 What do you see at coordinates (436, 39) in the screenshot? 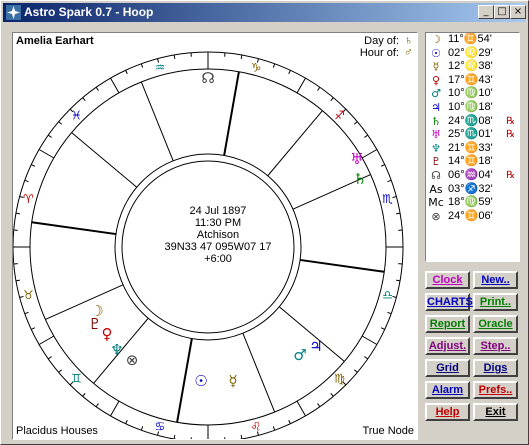
I see `planet-icon: ☽` at bounding box center [436, 39].